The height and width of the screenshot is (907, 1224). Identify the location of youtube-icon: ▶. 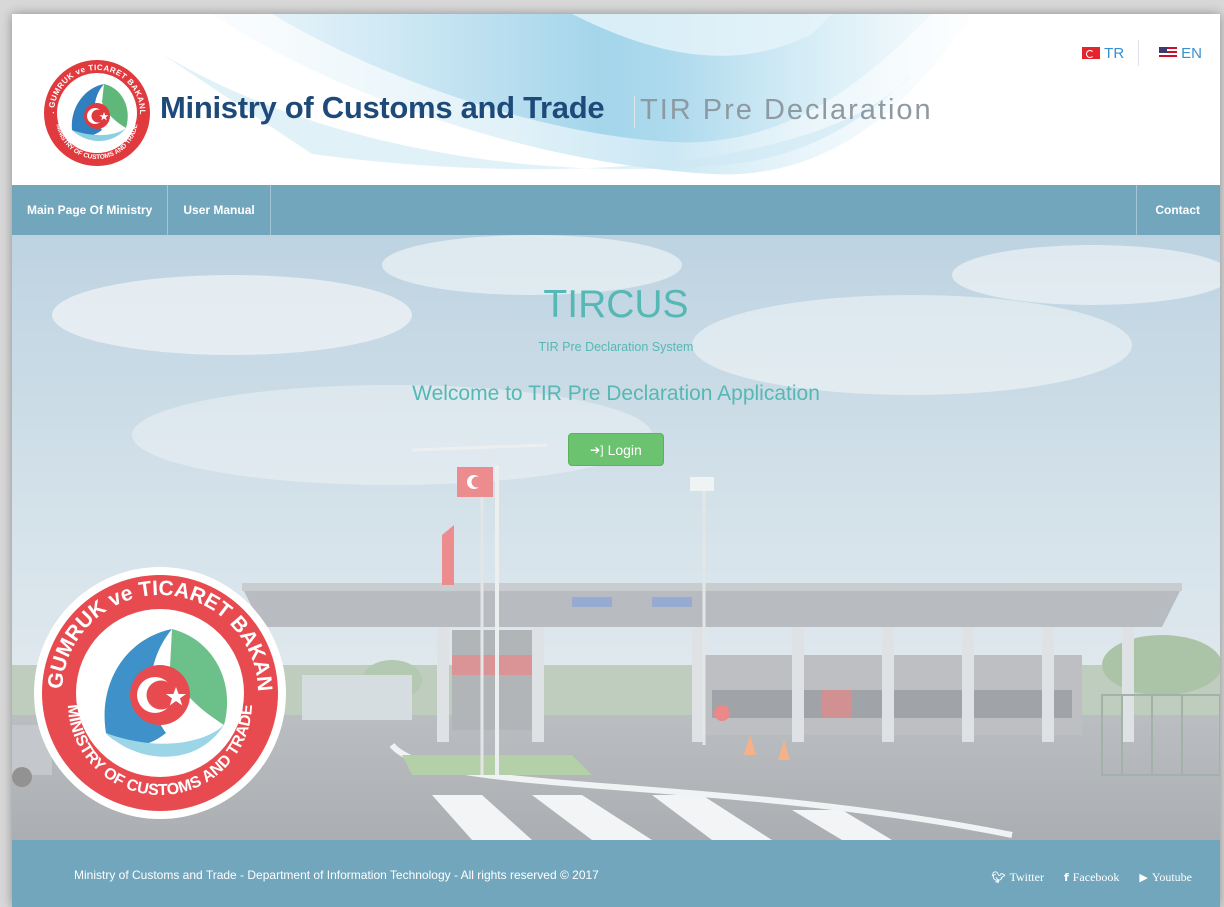
(1143, 877).